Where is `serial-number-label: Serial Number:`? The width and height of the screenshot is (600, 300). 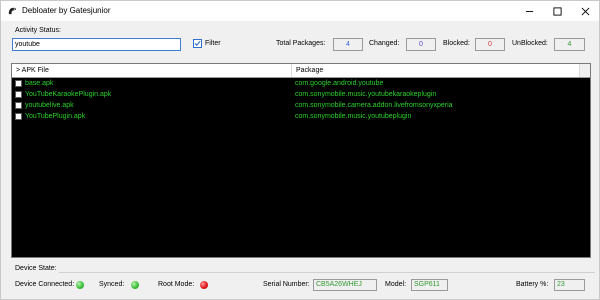
serial-number-label: Serial Number: is located at coordinates (286, 284).